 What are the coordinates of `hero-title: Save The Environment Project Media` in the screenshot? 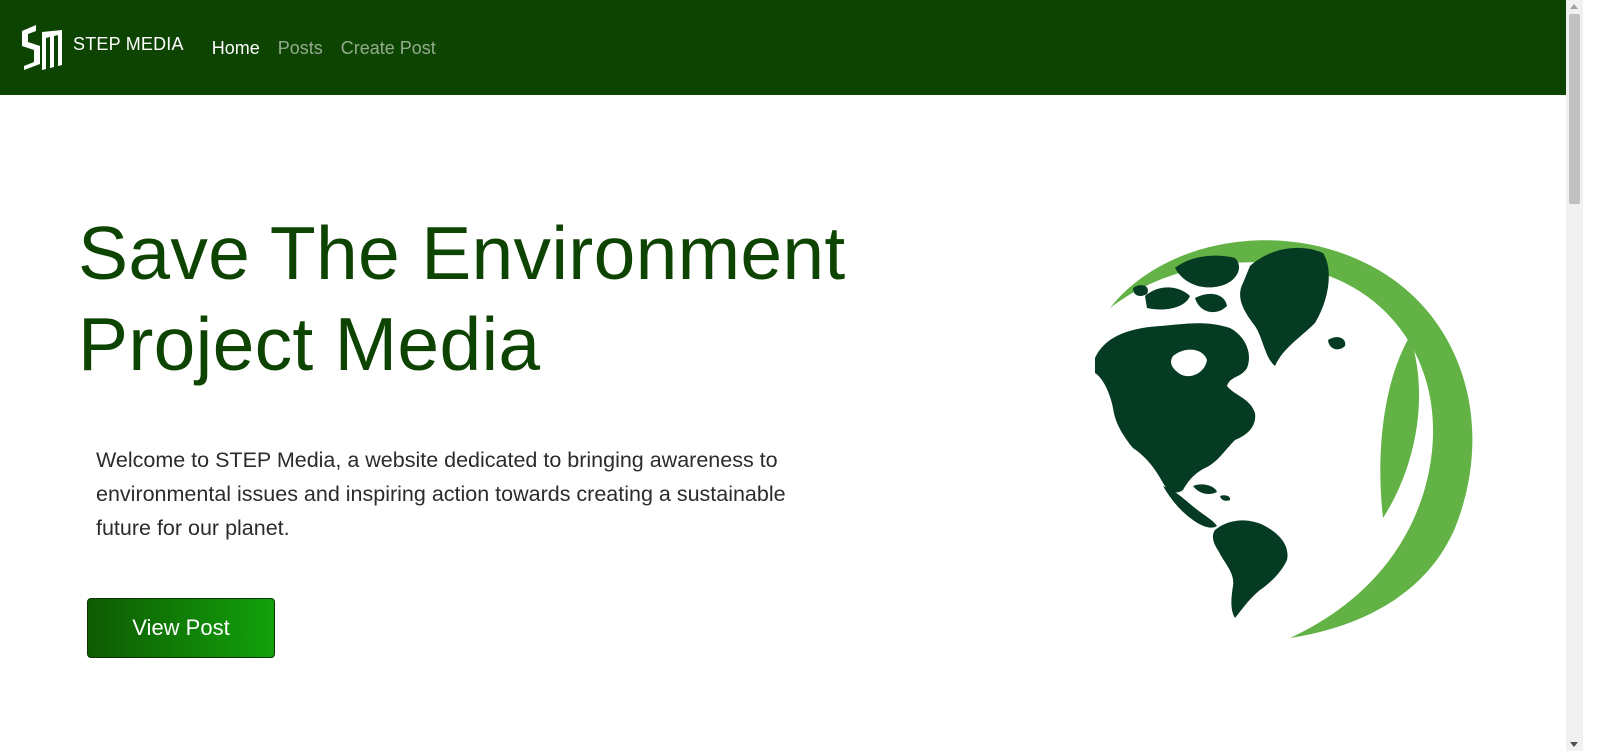 It's located at (462, 299).